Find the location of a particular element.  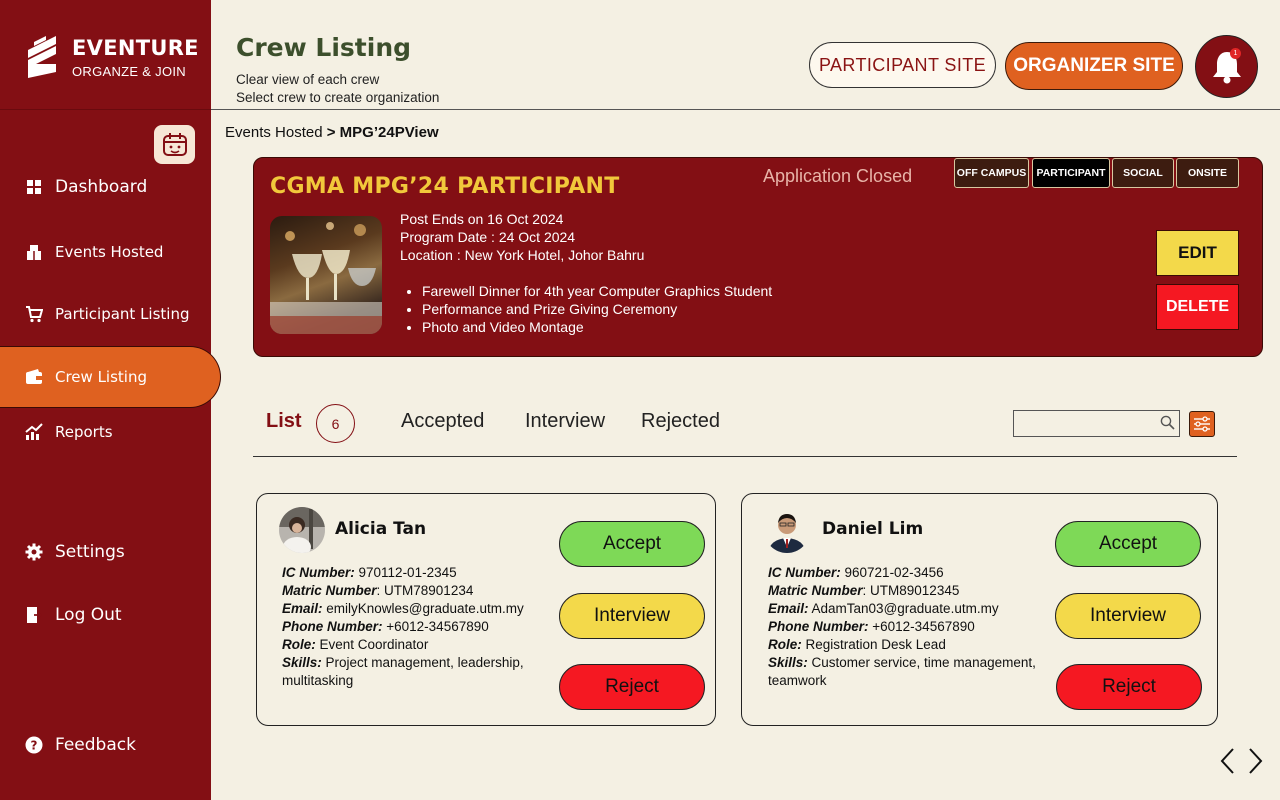

sidebar-item-log-out: Log Out is located at coordinates (105, 615).